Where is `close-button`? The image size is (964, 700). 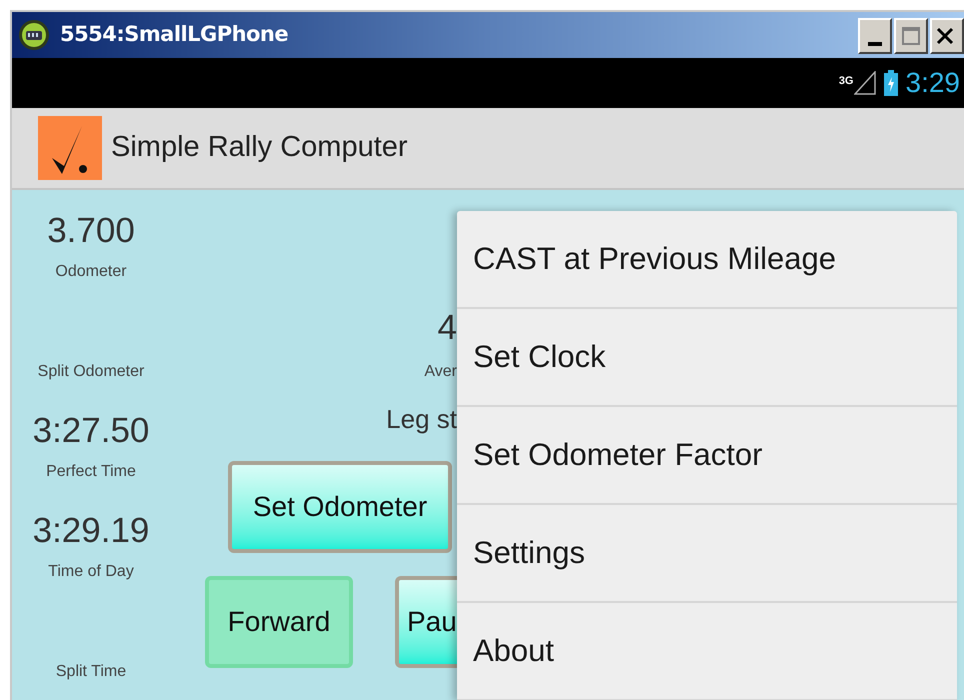 close-button is located at coordinates (947, 36).